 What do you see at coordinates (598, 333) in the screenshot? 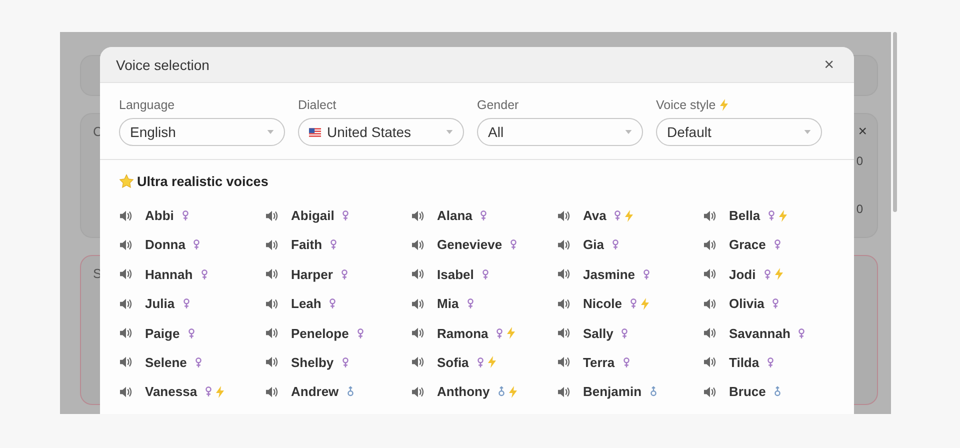
I see `voice-name: Sally` at bounding box center [598, 333].